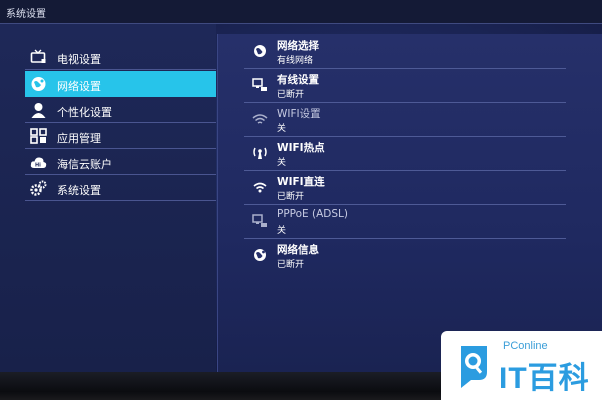  I want to click on svg-text: Hi, so click(38, 166).